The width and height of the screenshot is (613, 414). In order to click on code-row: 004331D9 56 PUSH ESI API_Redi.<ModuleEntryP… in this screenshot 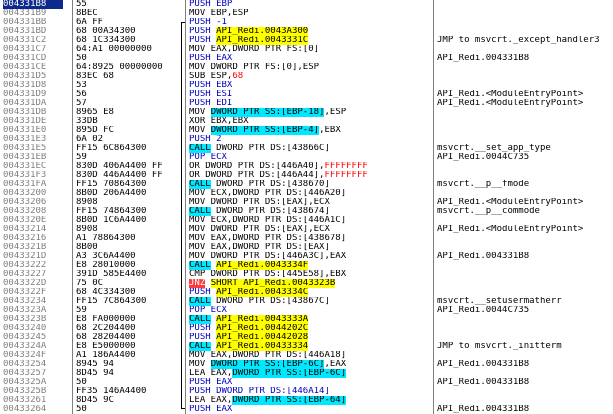, I will do `click(306, 94)`.